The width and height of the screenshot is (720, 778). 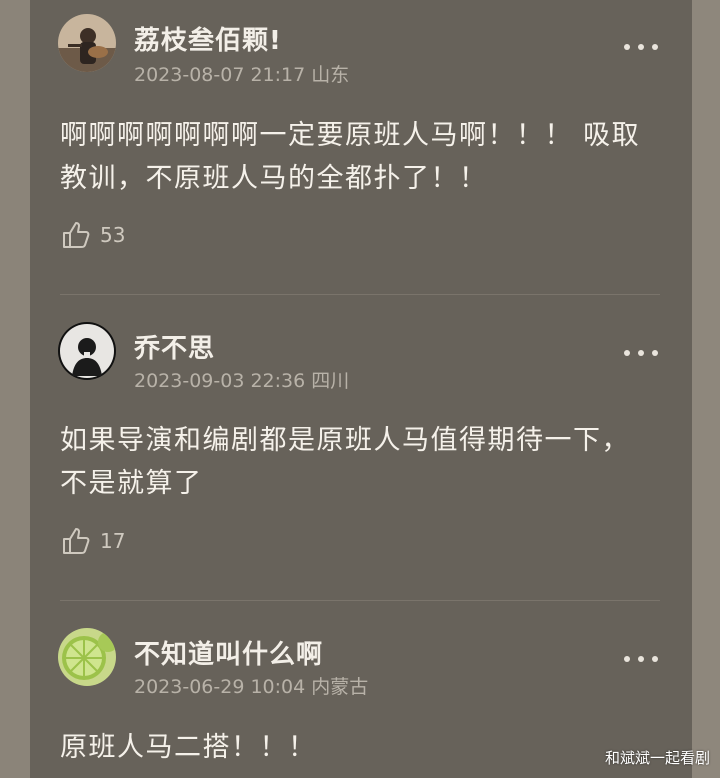 What do you see at coordinates (92, 541) in the screenshot?
I see `like-button: 17` at bounding box center [92, 541].